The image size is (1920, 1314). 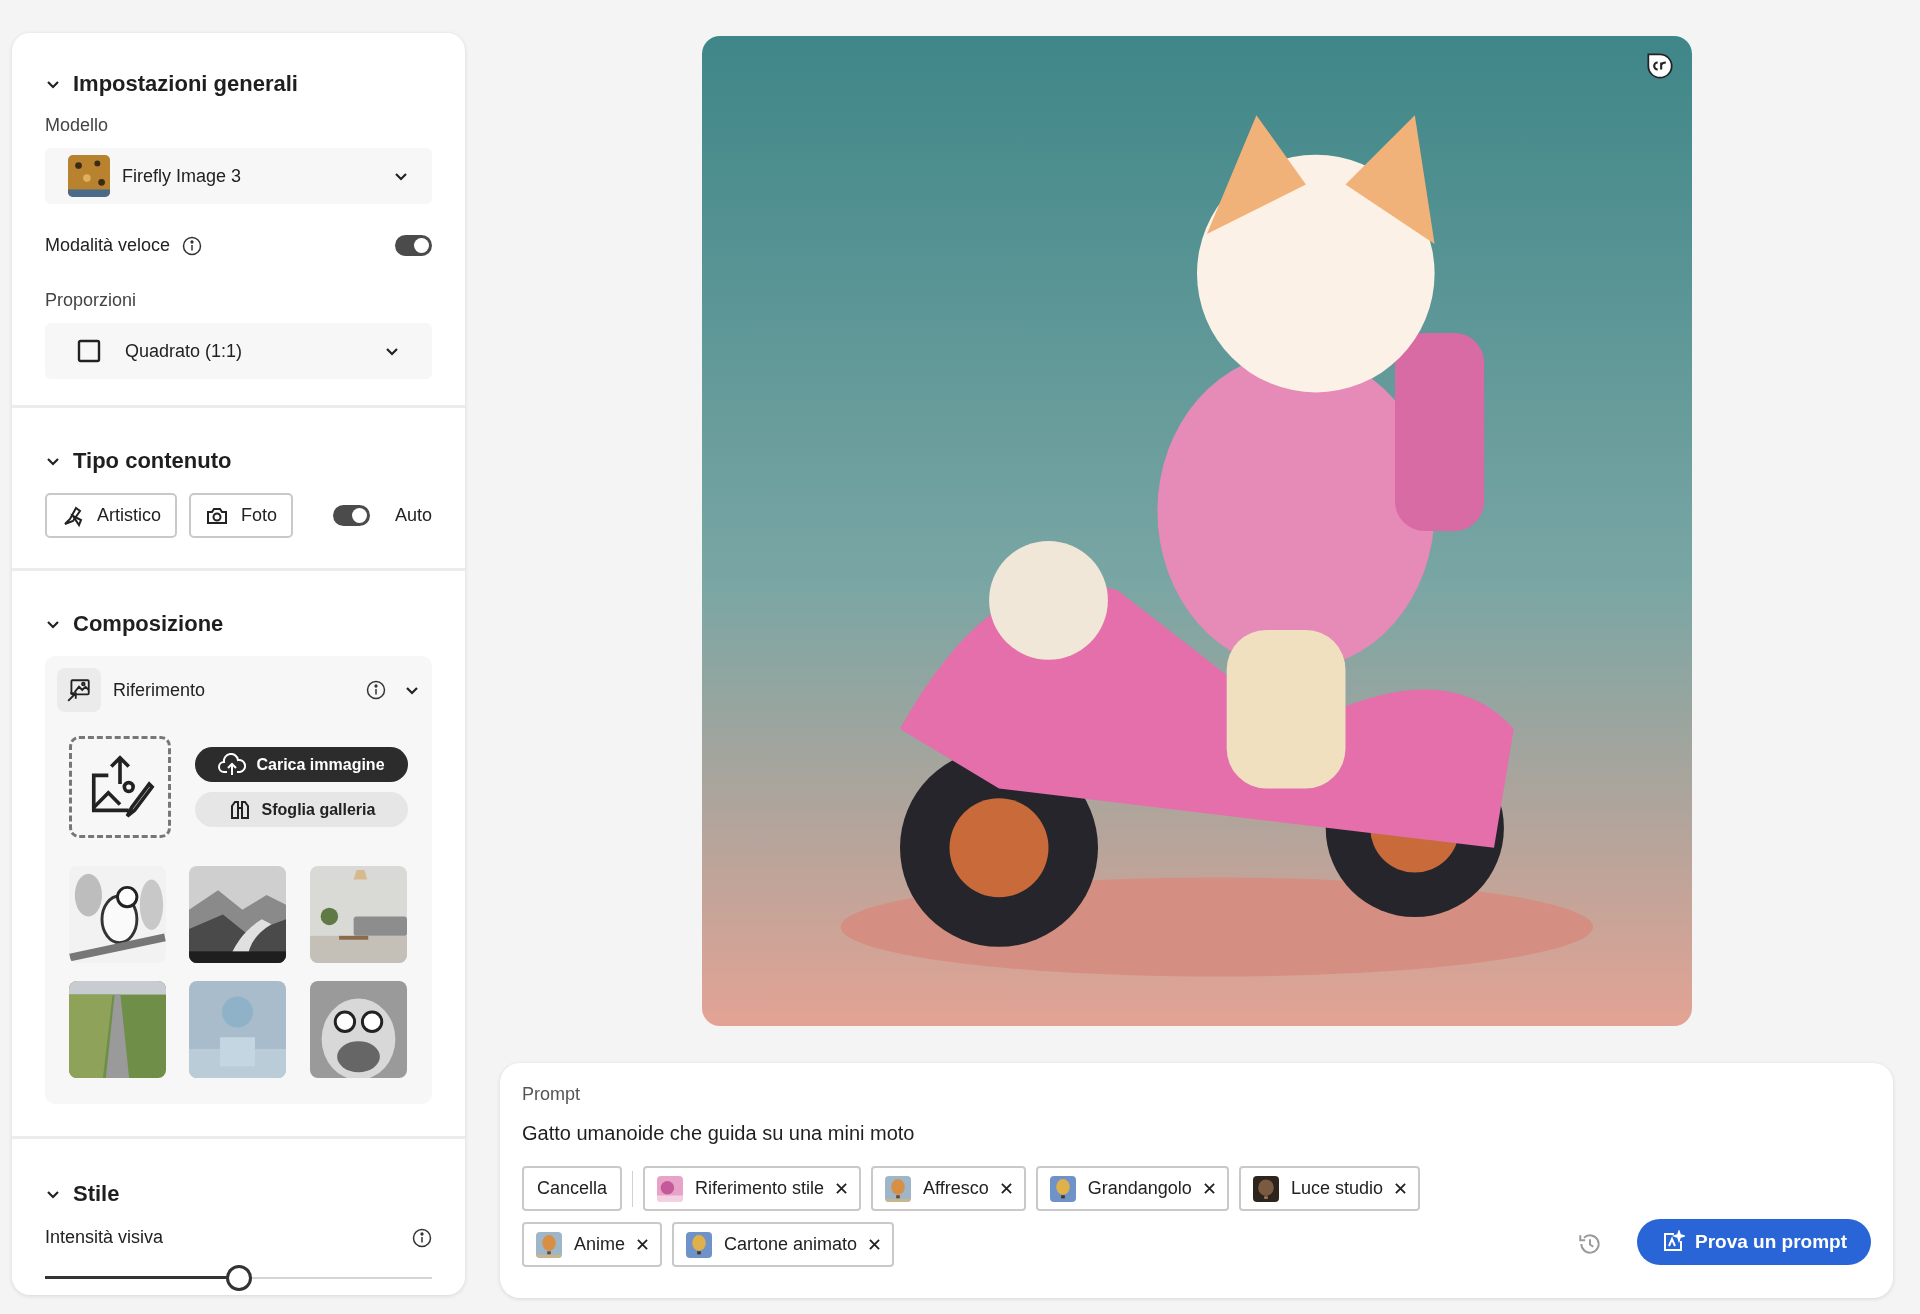 What do you see at coordinates (108, 245) in the screenshot?
I see `field-label: Modalità veloce` at bounding box center [108, 245].